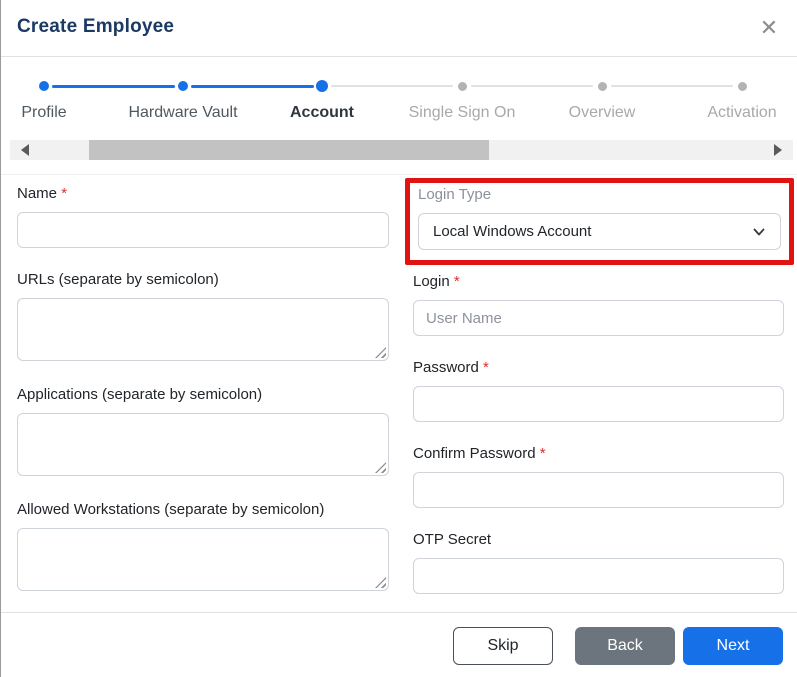 This screenshot has width=797, height=677. What do you see at coordinates (759, 232) in the screenshot?
I see `chevron-down-icon` at bounding box center [759, 232].